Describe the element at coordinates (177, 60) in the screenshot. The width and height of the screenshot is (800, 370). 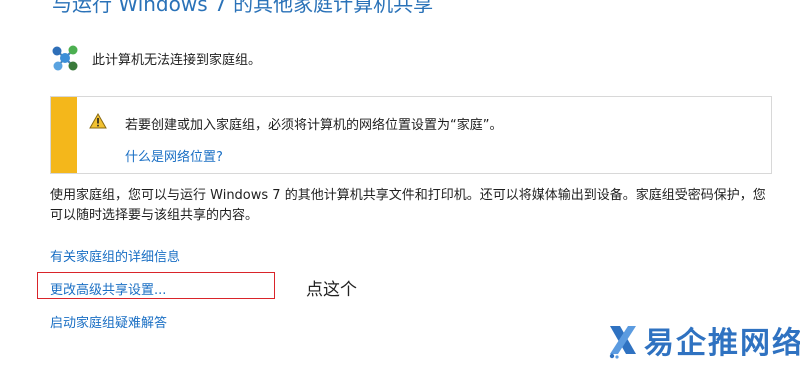
I see `homegroup-status-text: 此计算机无法连接到家庭组。` at that location.